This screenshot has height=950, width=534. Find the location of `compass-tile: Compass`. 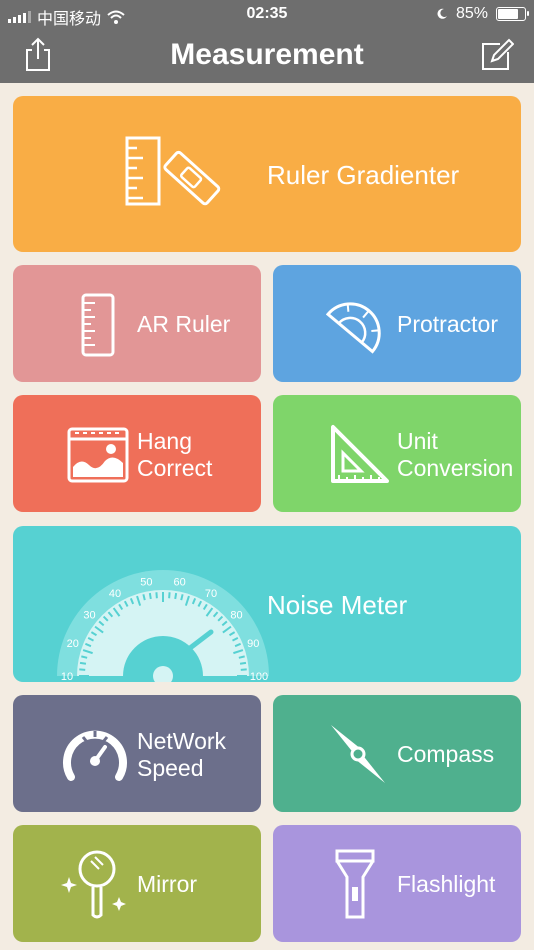

compass-tile: Compass is located at coordinates (397, 753).